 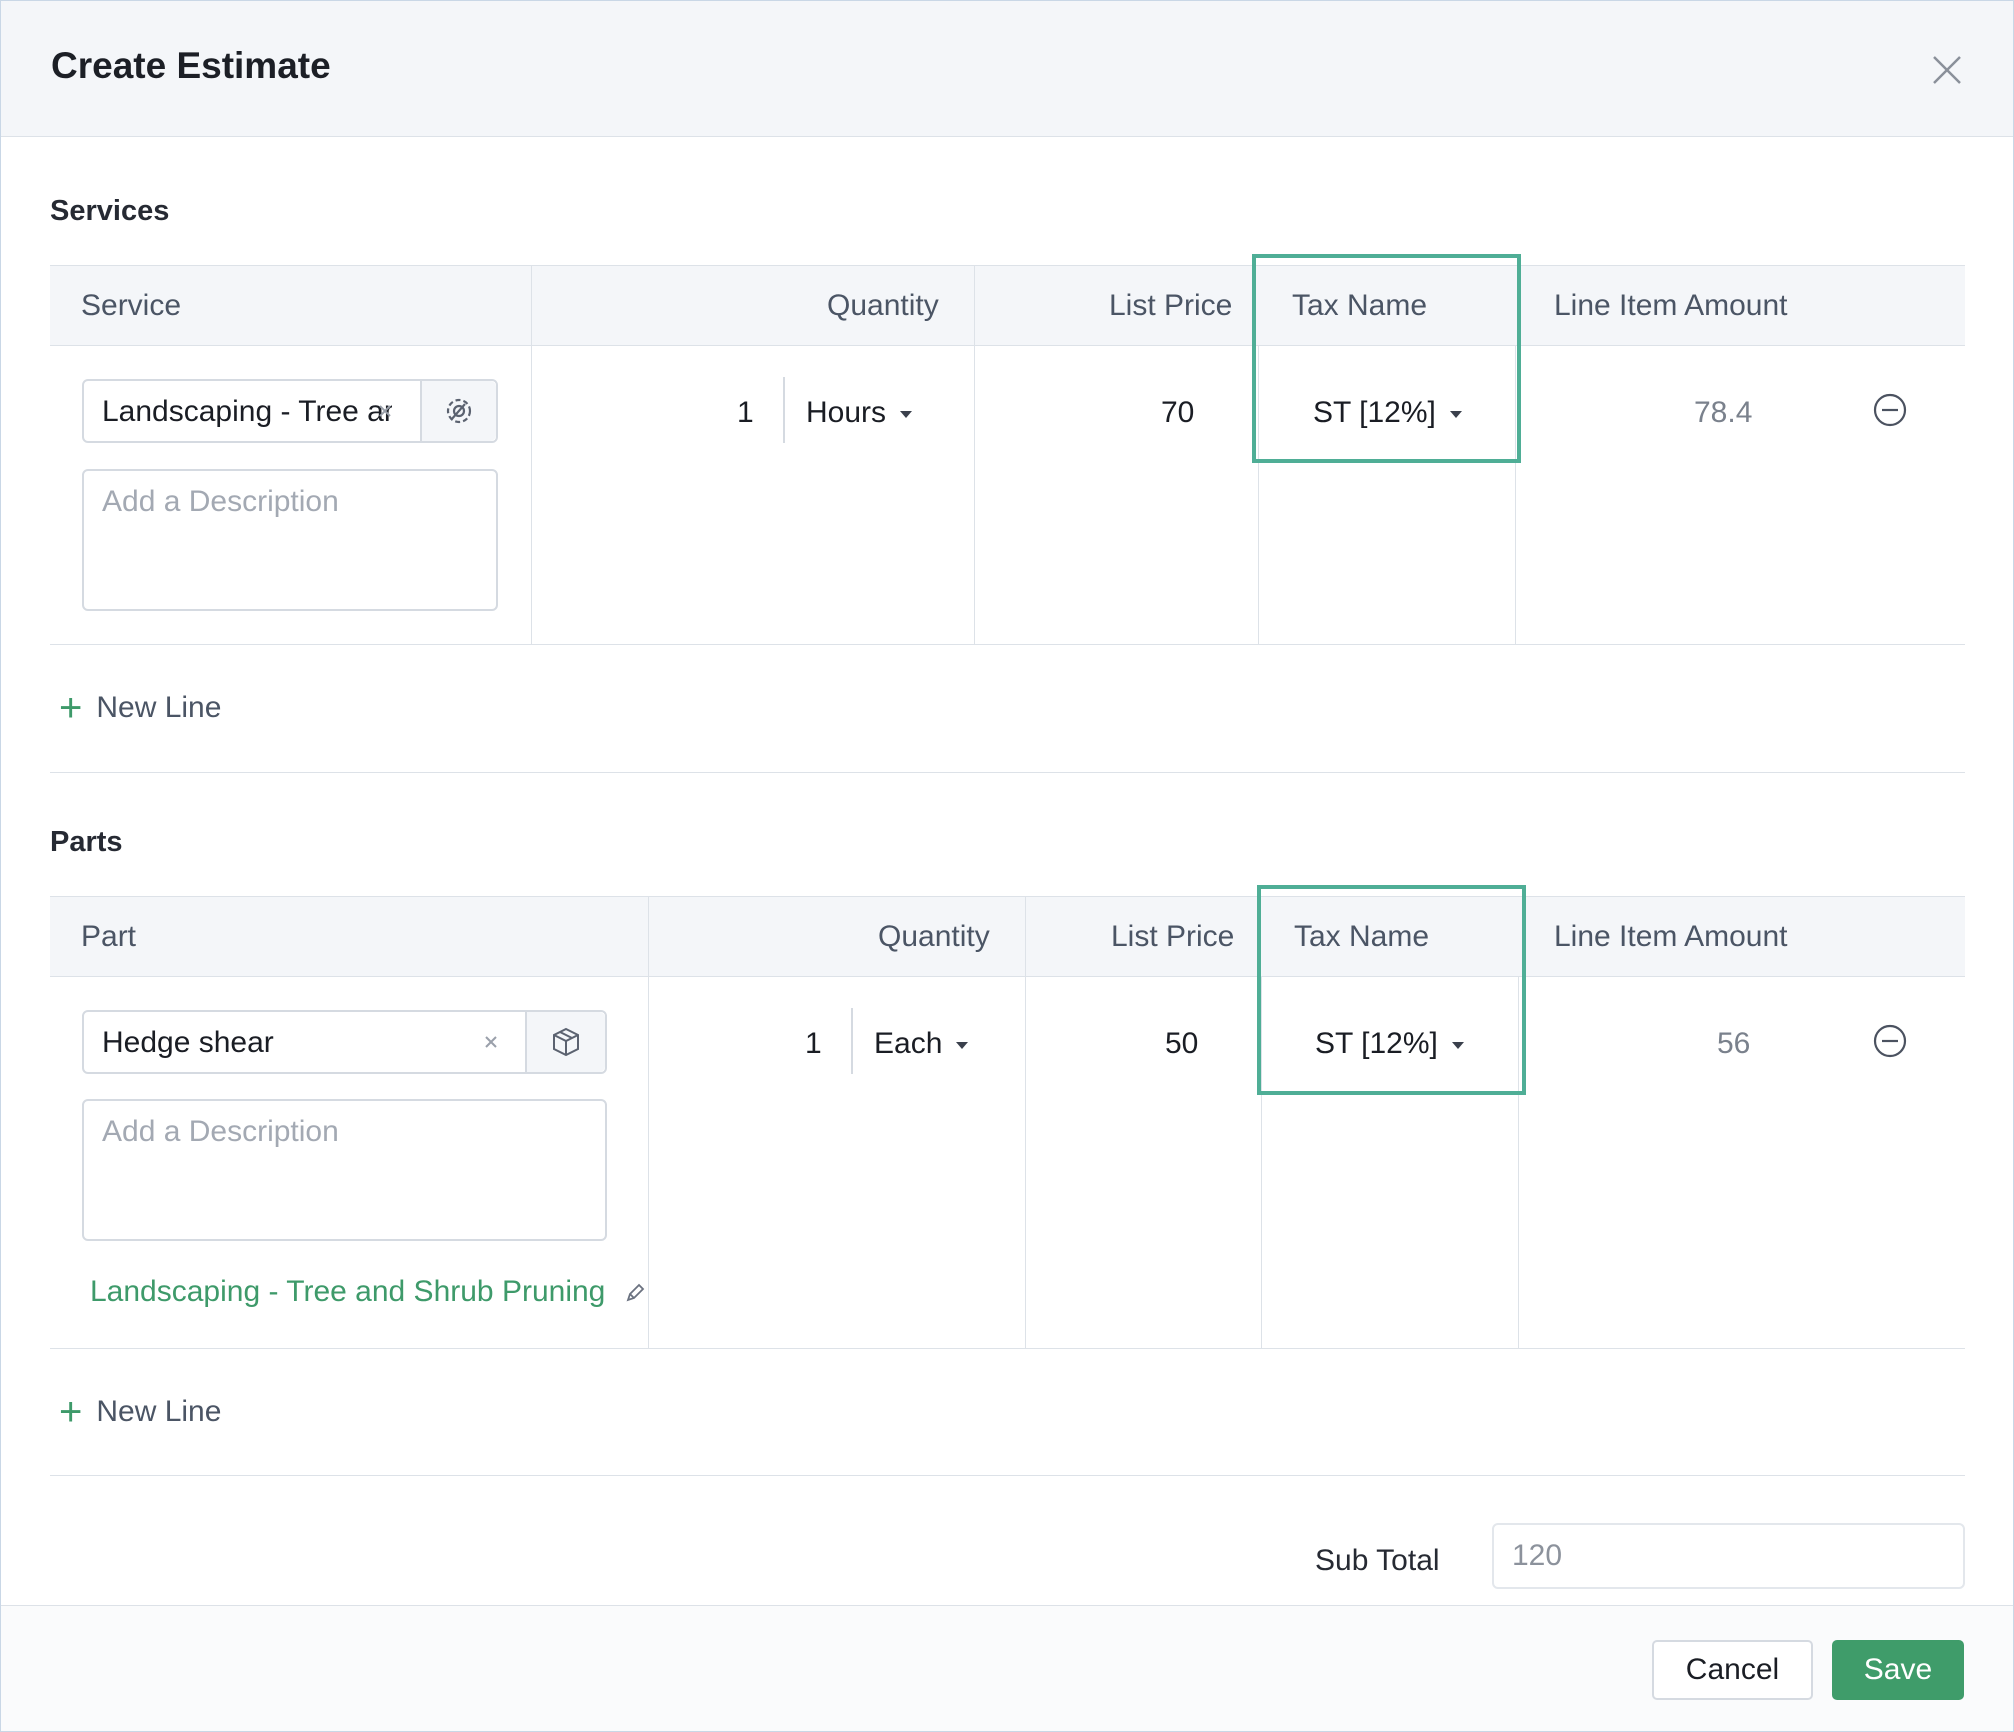 I want to click on part-description-field: Add a Description, so click(x=344, y=1170).